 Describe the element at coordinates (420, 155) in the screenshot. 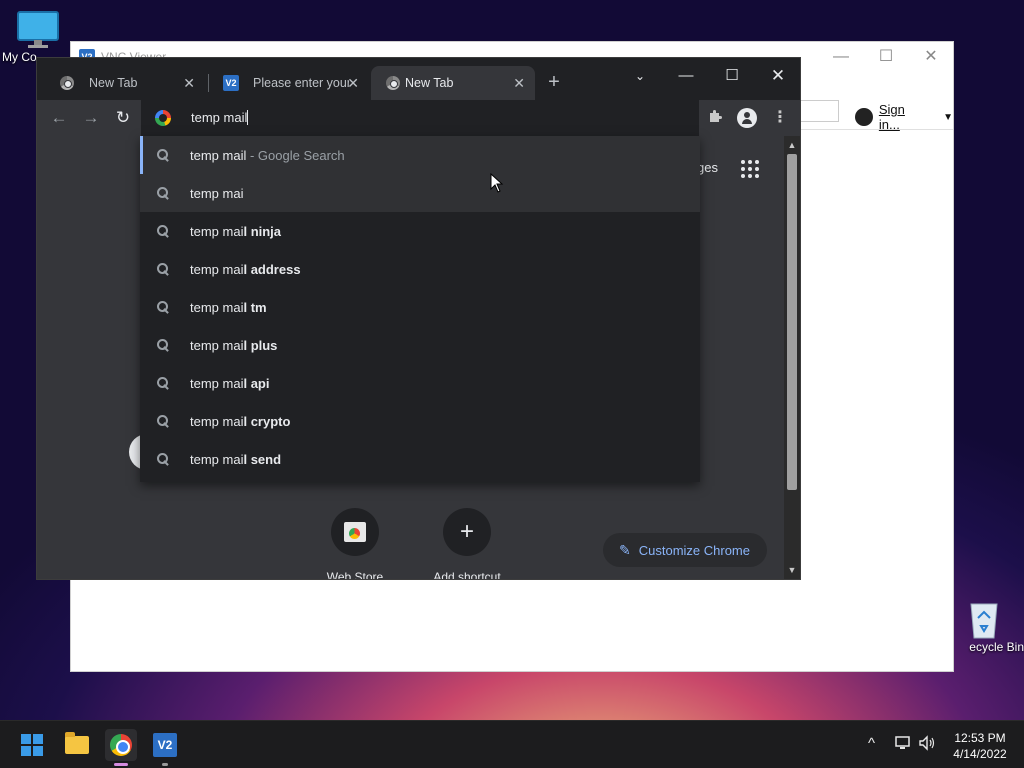

I see `suggestion-item: temp mail - Google Search` at that location.